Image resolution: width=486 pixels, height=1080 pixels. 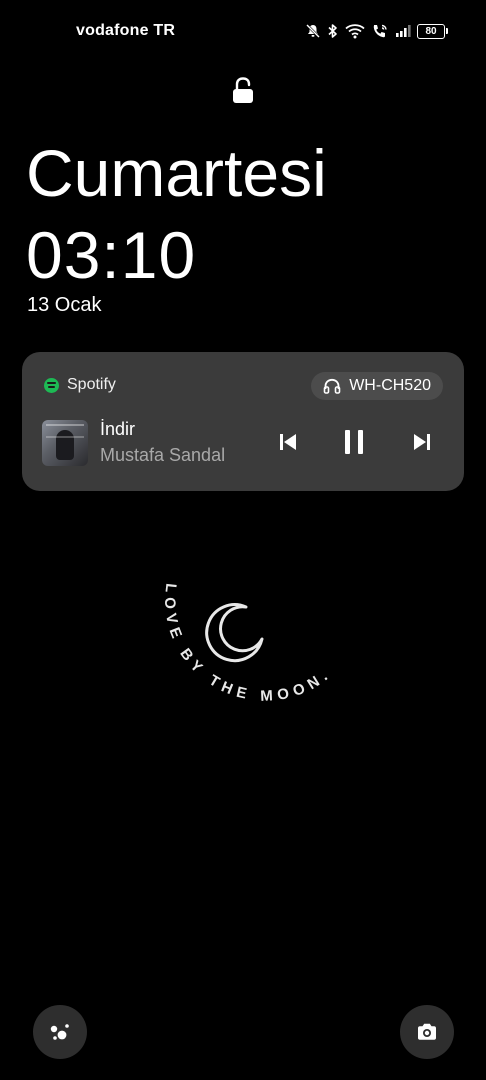 What do you see at coordinates (332, 386) in the screenshot?
I see `headphones-icon` at bounding box center [332, 386].